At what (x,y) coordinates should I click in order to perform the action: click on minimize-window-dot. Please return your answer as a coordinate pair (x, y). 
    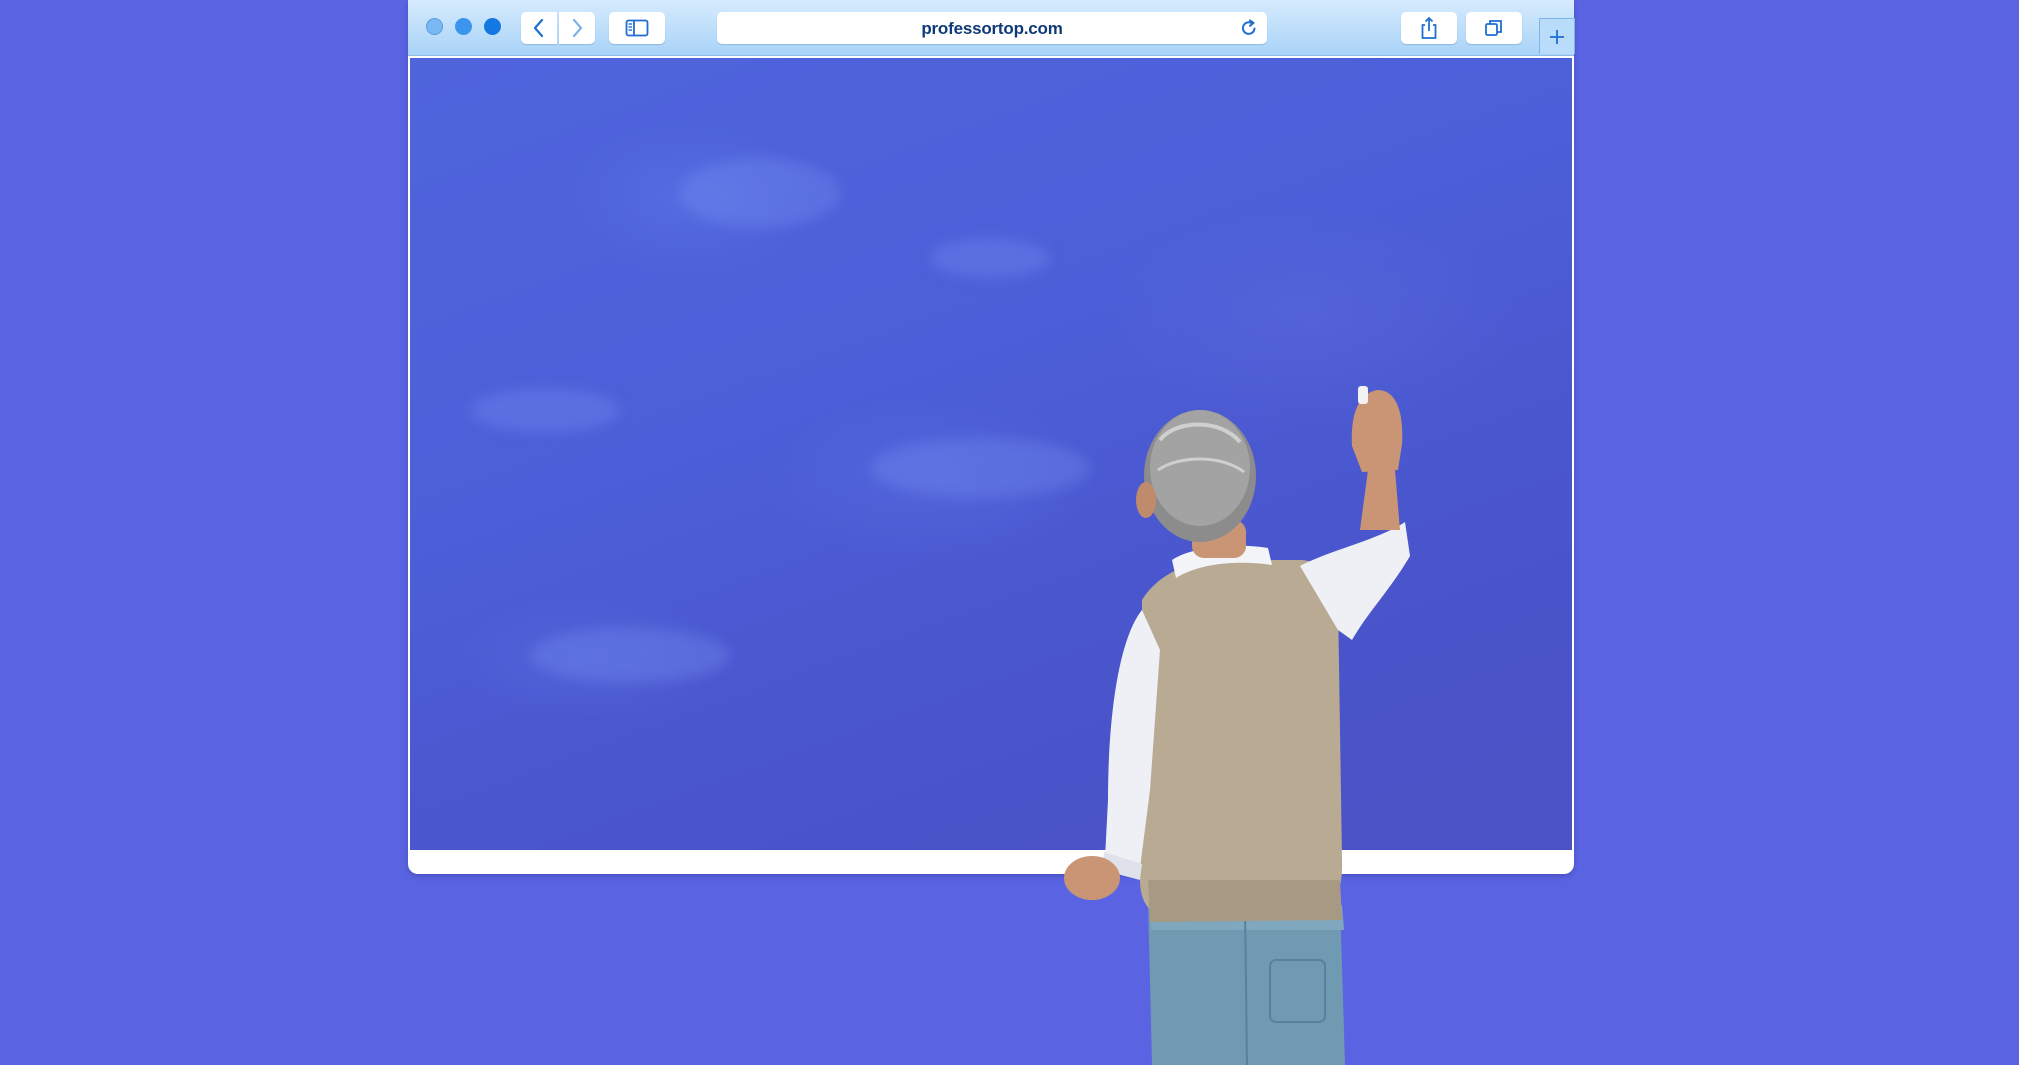
    Looking at the image, I should click on (463, 26).